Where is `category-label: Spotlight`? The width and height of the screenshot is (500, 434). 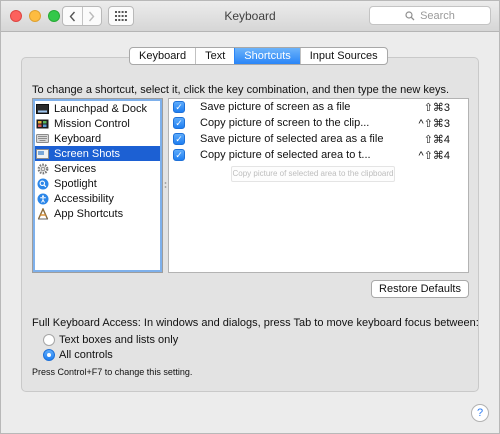 category-label: Spotlight is located at coordinates (75, 183).